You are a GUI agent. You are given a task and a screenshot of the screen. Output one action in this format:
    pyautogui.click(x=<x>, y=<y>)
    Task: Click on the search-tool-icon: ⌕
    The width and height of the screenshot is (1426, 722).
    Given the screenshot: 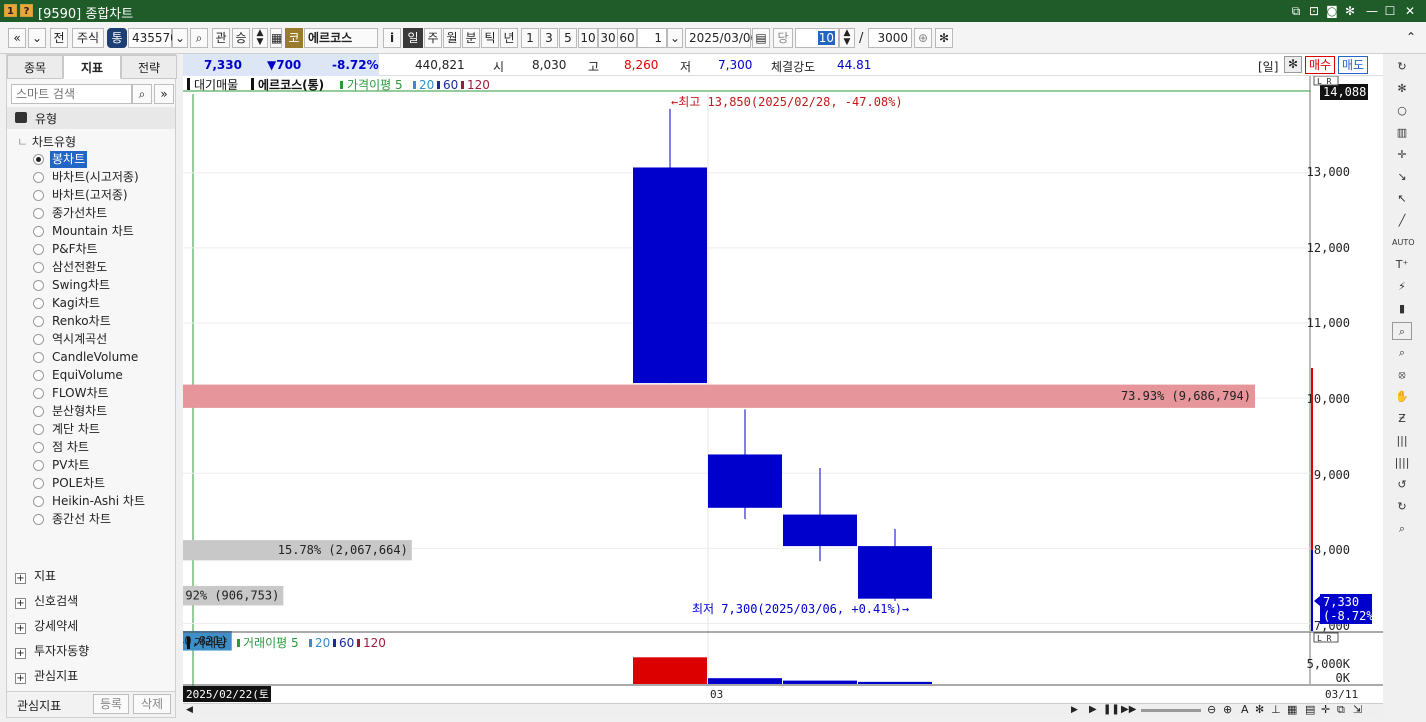 What is the action you would take?
    pyautogui.click(x=1402, y=353)
    